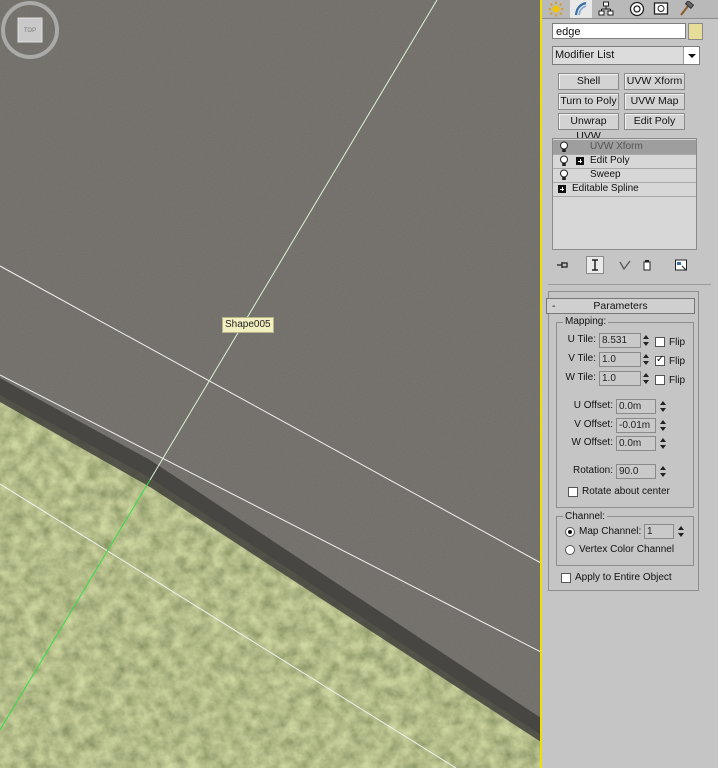  I want to click on trash-icon, so click(647, 265).